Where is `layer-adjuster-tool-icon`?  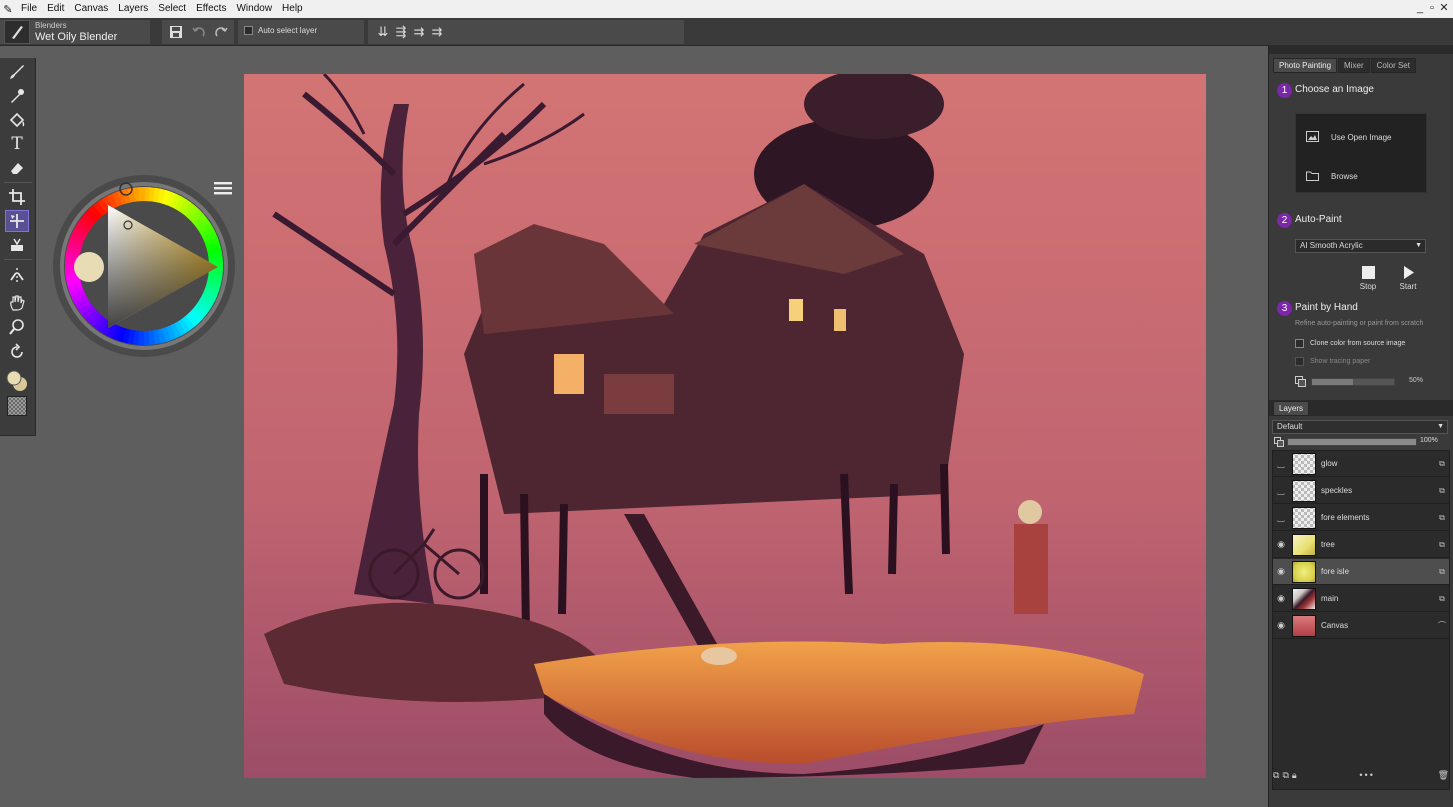
layer-adjuster-tool-icon is located at coordinates (17, 221).